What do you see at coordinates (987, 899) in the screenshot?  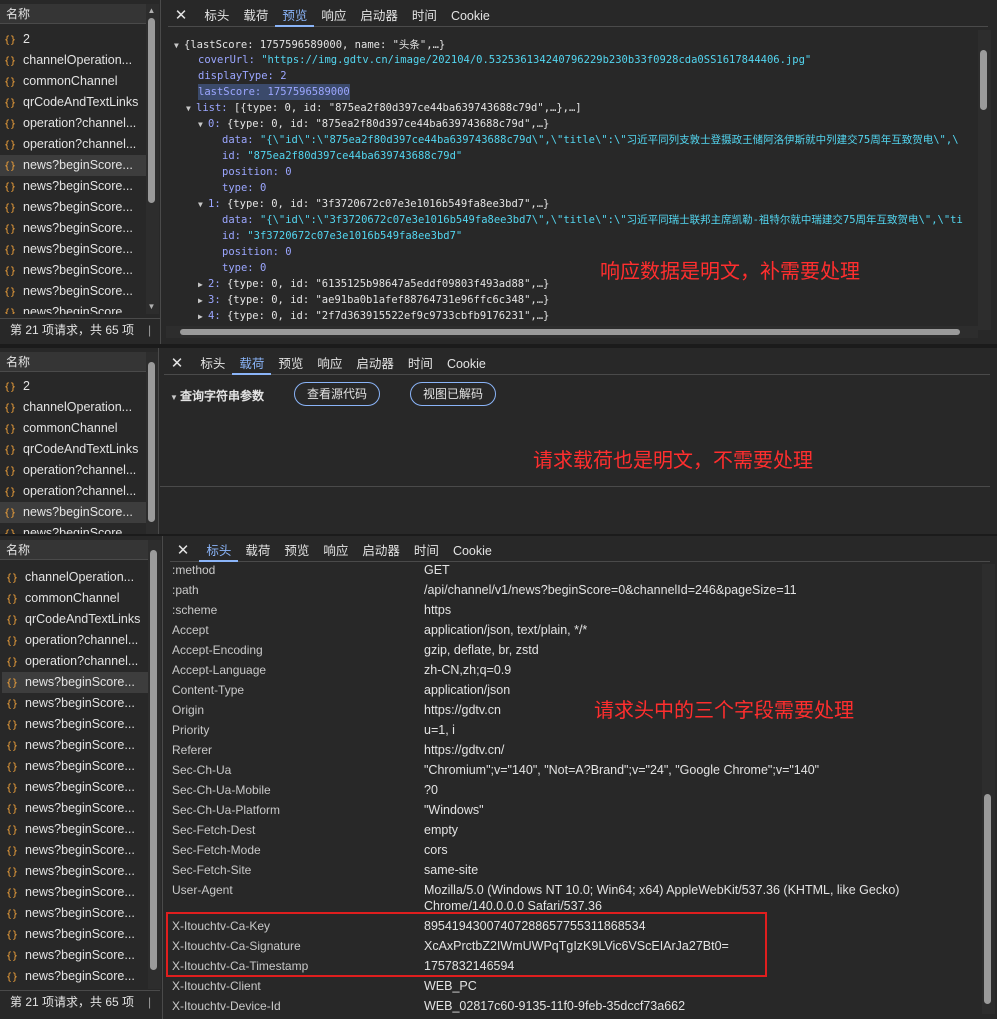 I see `headers-scroll-thumb` at bounding box center [987, 899].